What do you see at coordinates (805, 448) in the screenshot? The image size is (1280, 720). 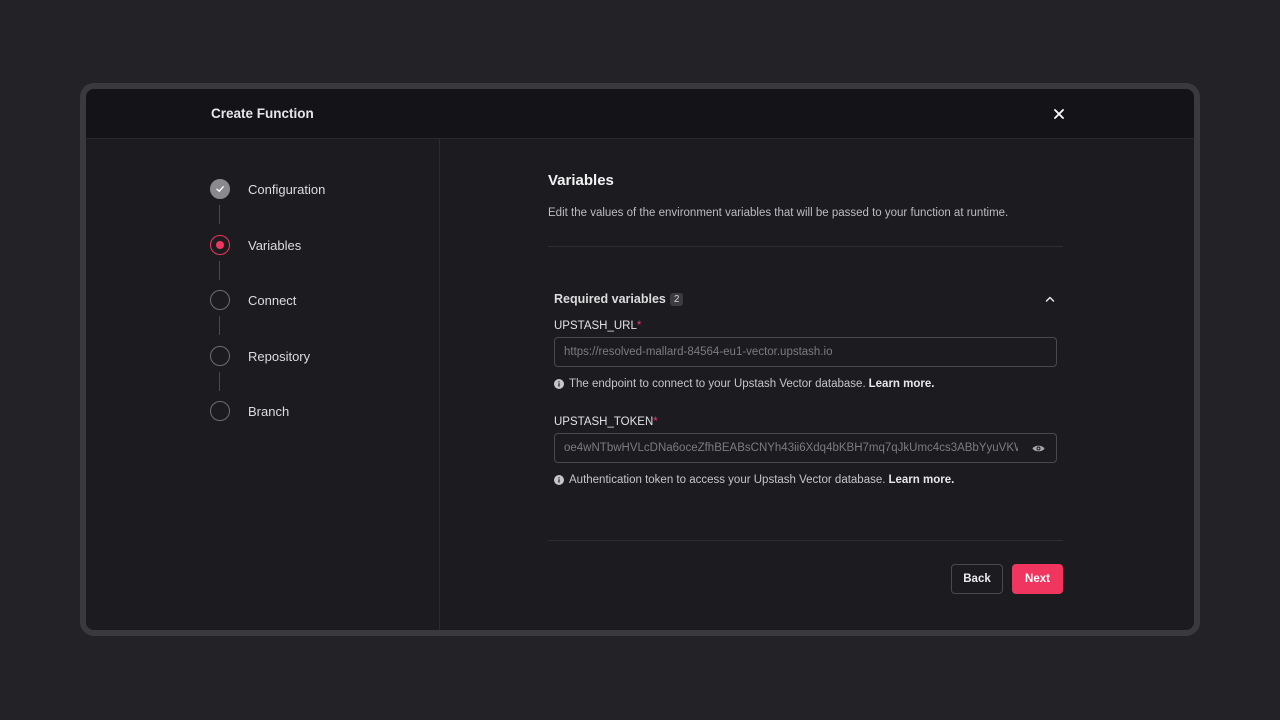 I see `upstash-token-input` at bounding box center [805, 448].